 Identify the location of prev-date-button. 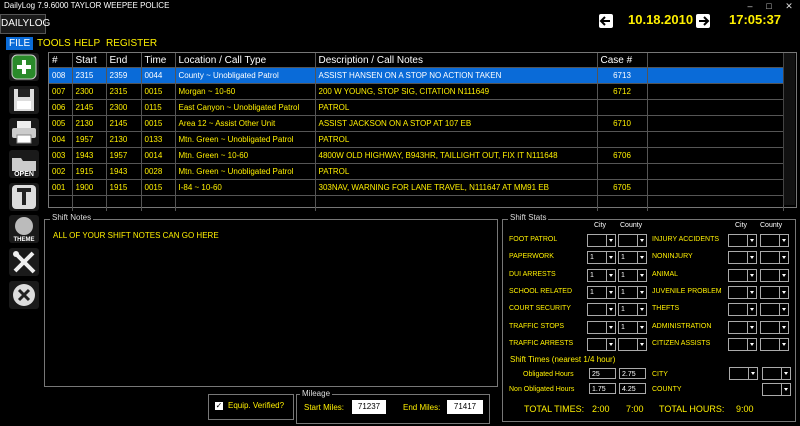
(606, 21).